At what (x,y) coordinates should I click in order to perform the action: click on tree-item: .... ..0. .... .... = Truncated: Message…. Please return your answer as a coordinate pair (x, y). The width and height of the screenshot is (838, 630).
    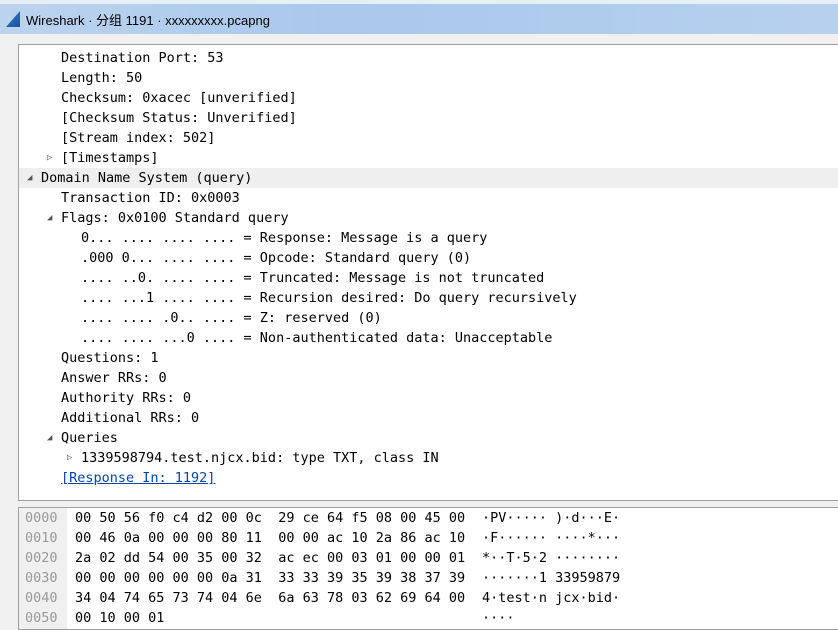
    Looking at the image, I should click on (428, 278).